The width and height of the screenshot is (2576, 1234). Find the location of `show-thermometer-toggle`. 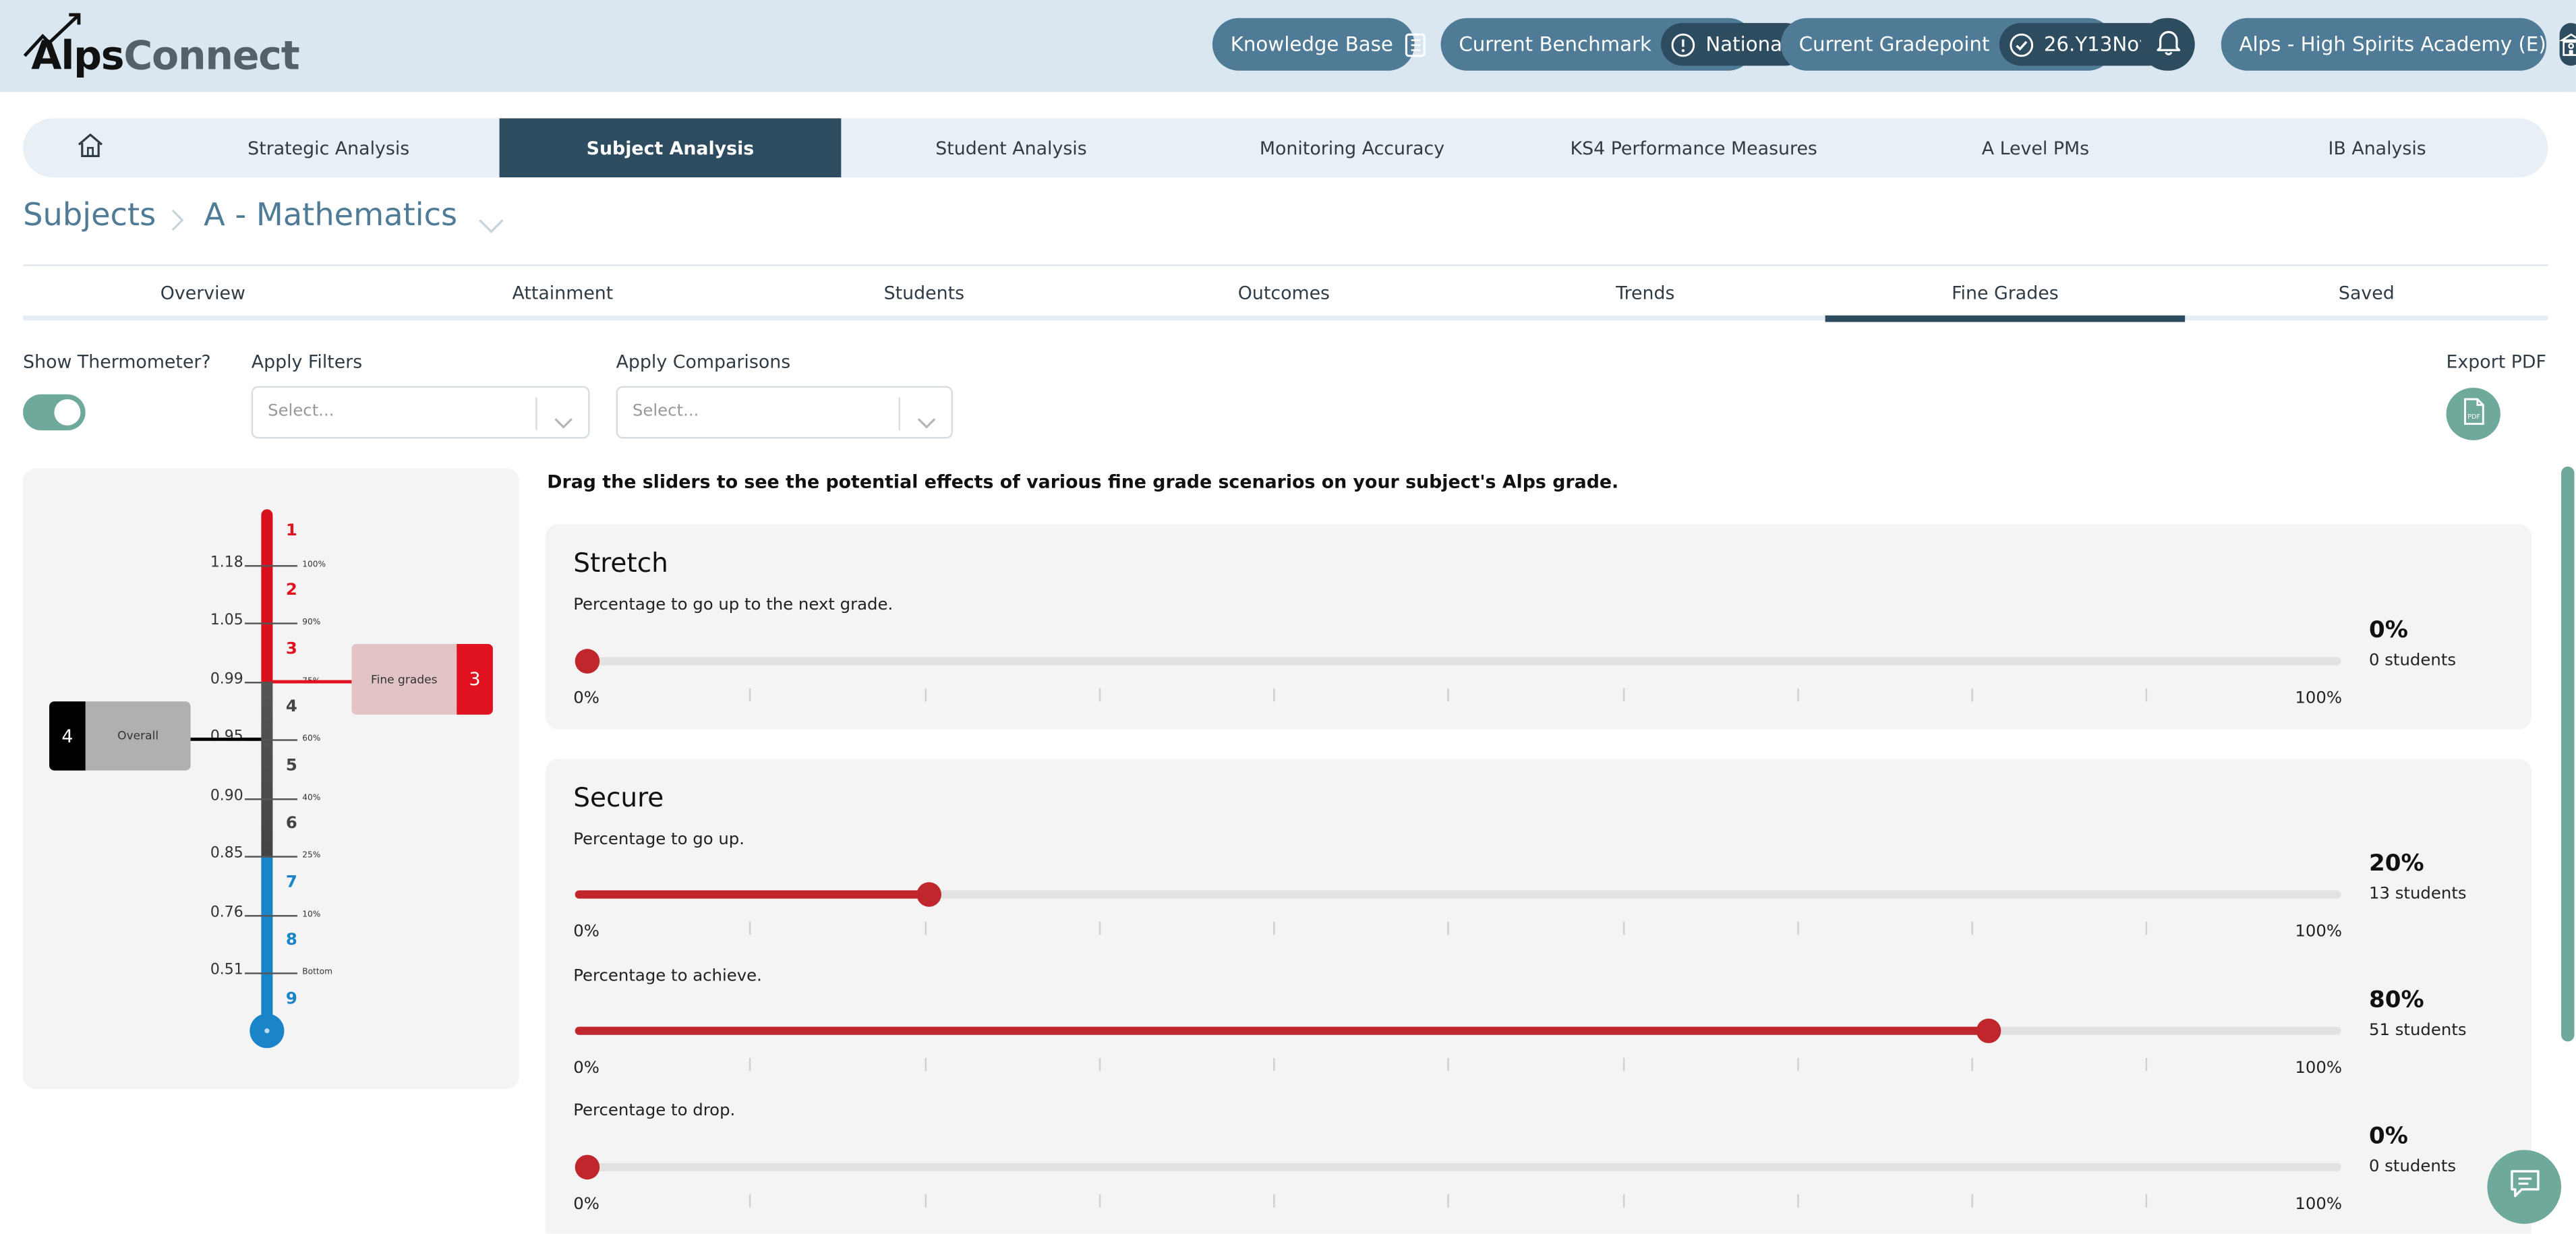

show-thermometer-toggle is located at coordinates (54, 412).